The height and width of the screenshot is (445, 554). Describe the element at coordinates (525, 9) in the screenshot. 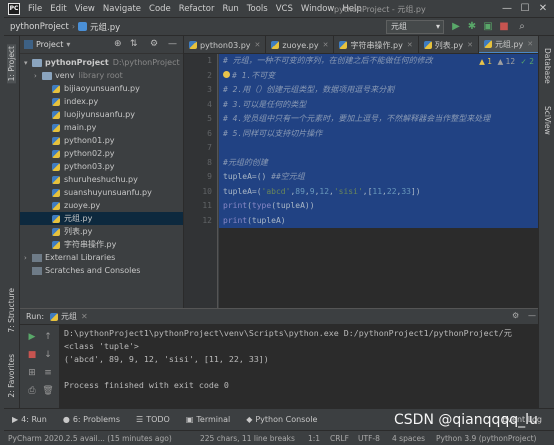

I see `maximize-icon: ☐` at that location.